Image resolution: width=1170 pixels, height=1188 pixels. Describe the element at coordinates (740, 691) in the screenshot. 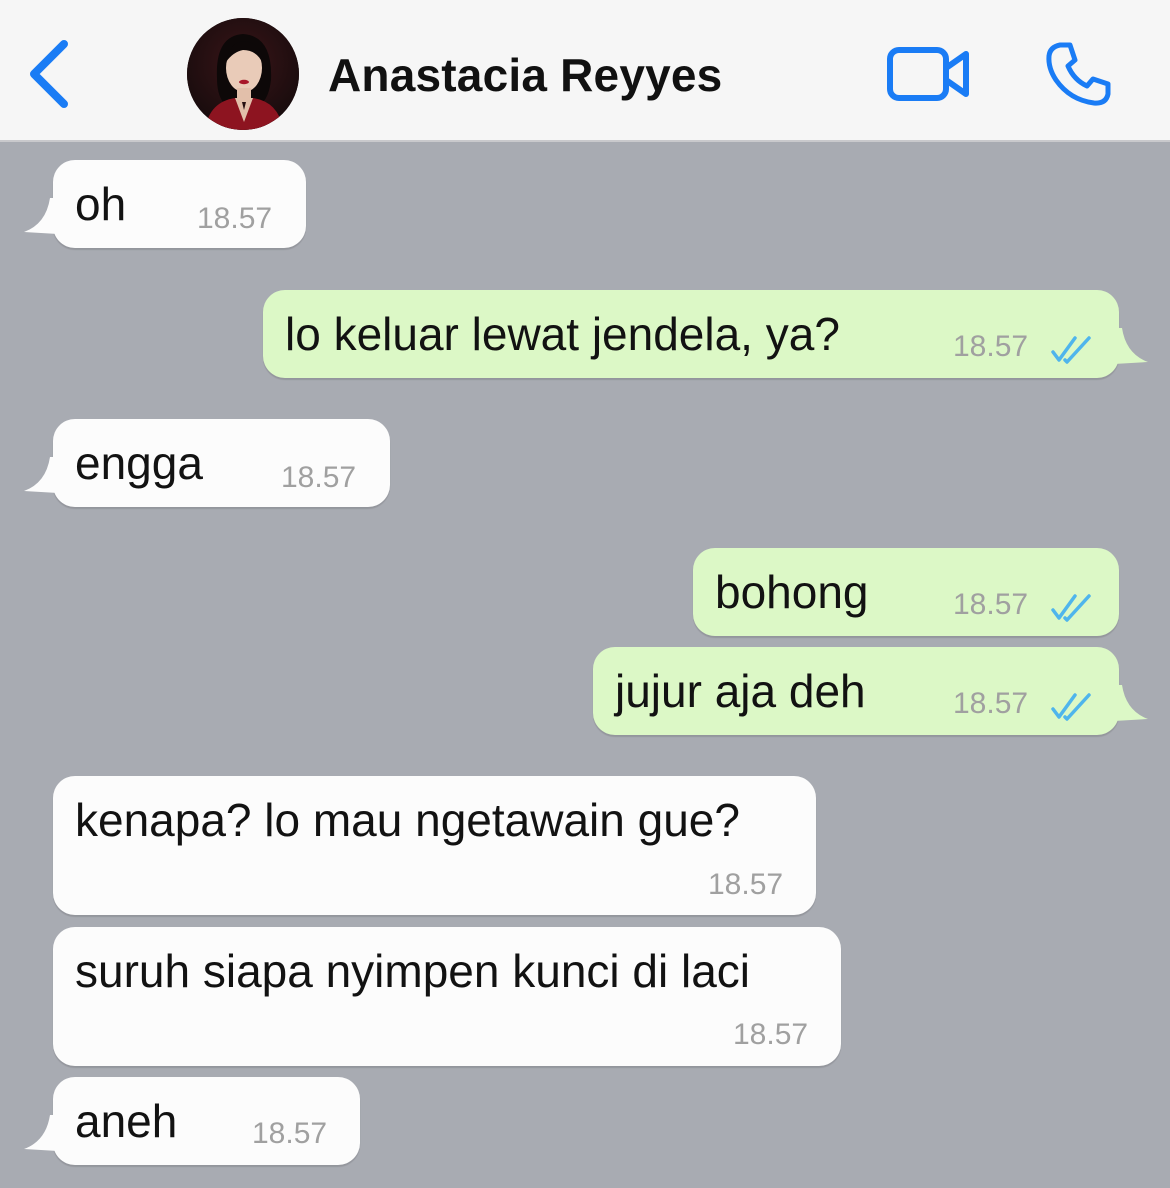

I see `message-text: jujur aja deh` at that location.